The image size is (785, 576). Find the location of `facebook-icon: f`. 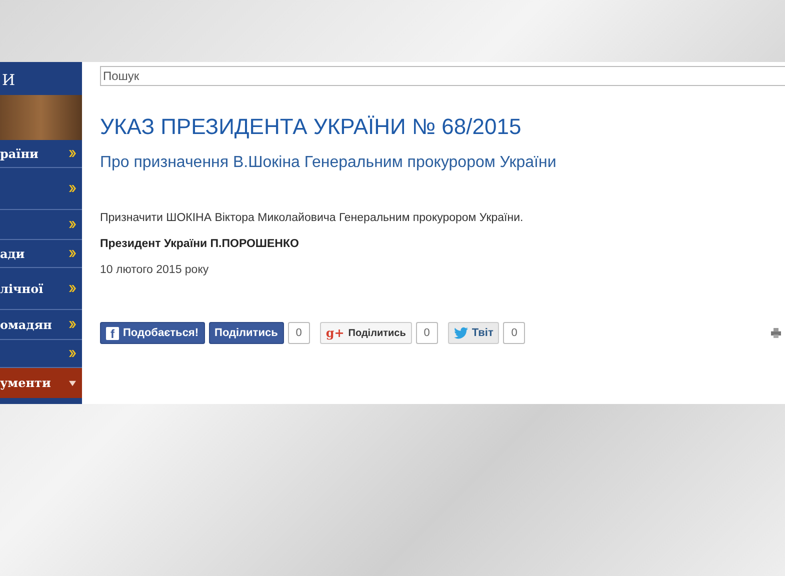

facebook-icon: f is located at coordinates (112, 333).